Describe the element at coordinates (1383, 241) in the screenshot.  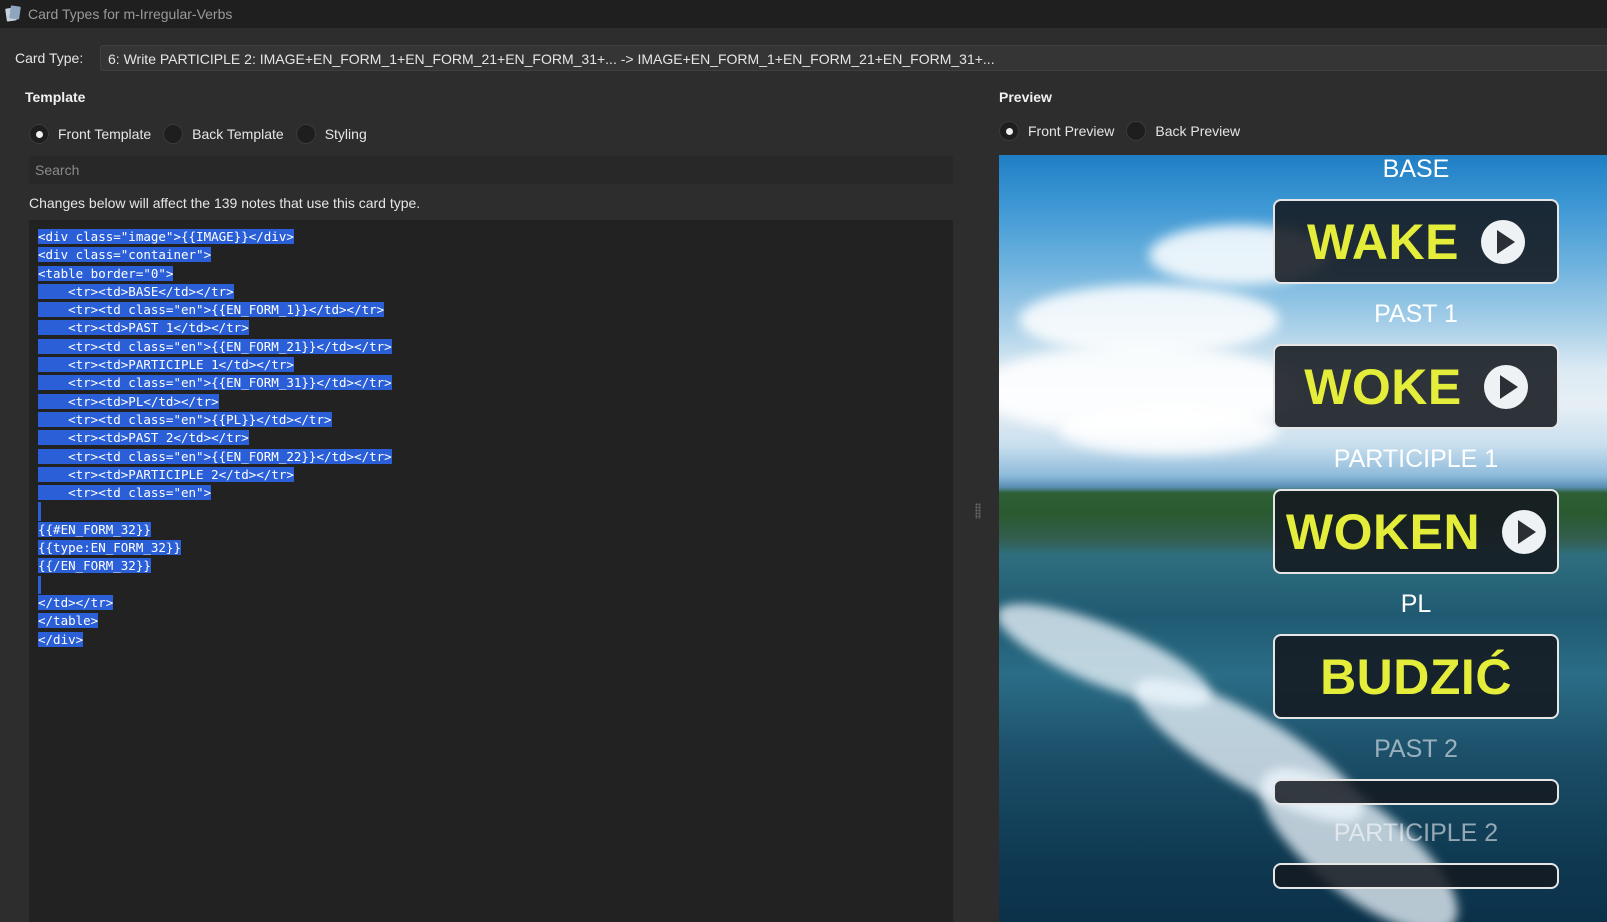
I see `field-value-word: WAKE` at that location.